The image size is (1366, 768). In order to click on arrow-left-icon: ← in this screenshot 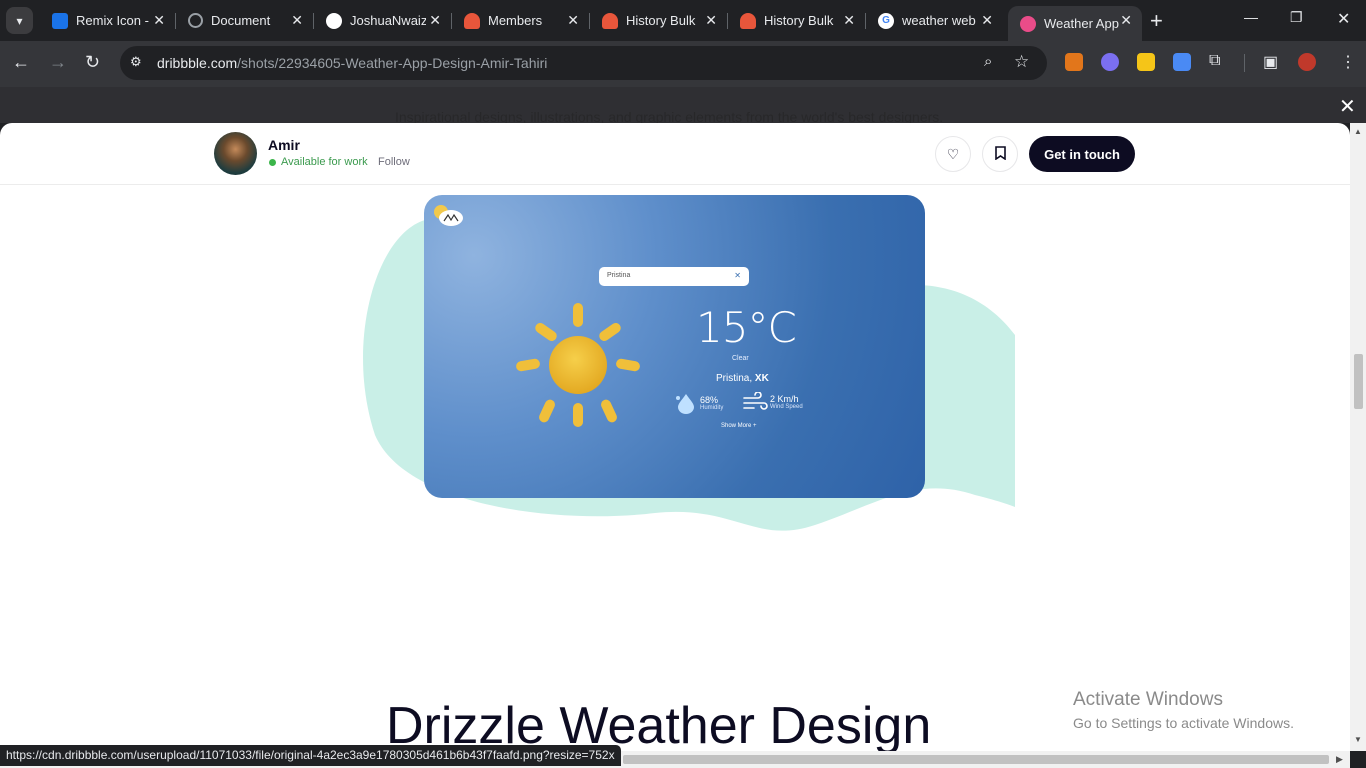, I will do `click(21, 62)`.